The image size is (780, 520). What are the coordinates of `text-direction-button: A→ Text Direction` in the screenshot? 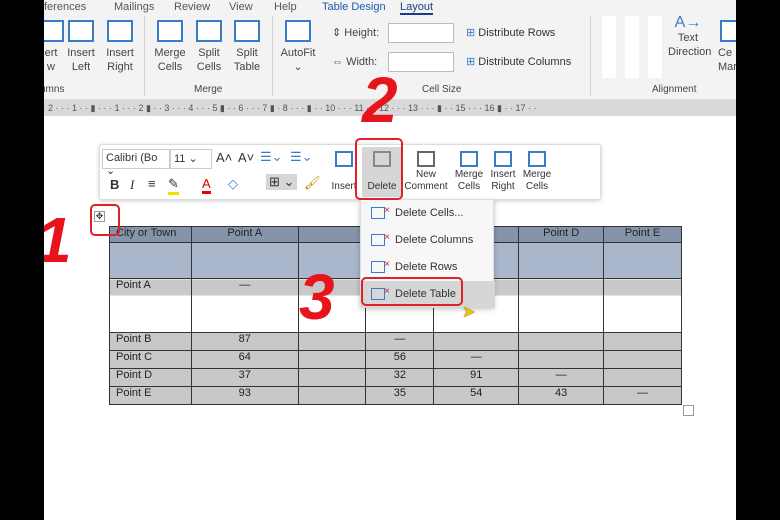 It's located at (689, 36).